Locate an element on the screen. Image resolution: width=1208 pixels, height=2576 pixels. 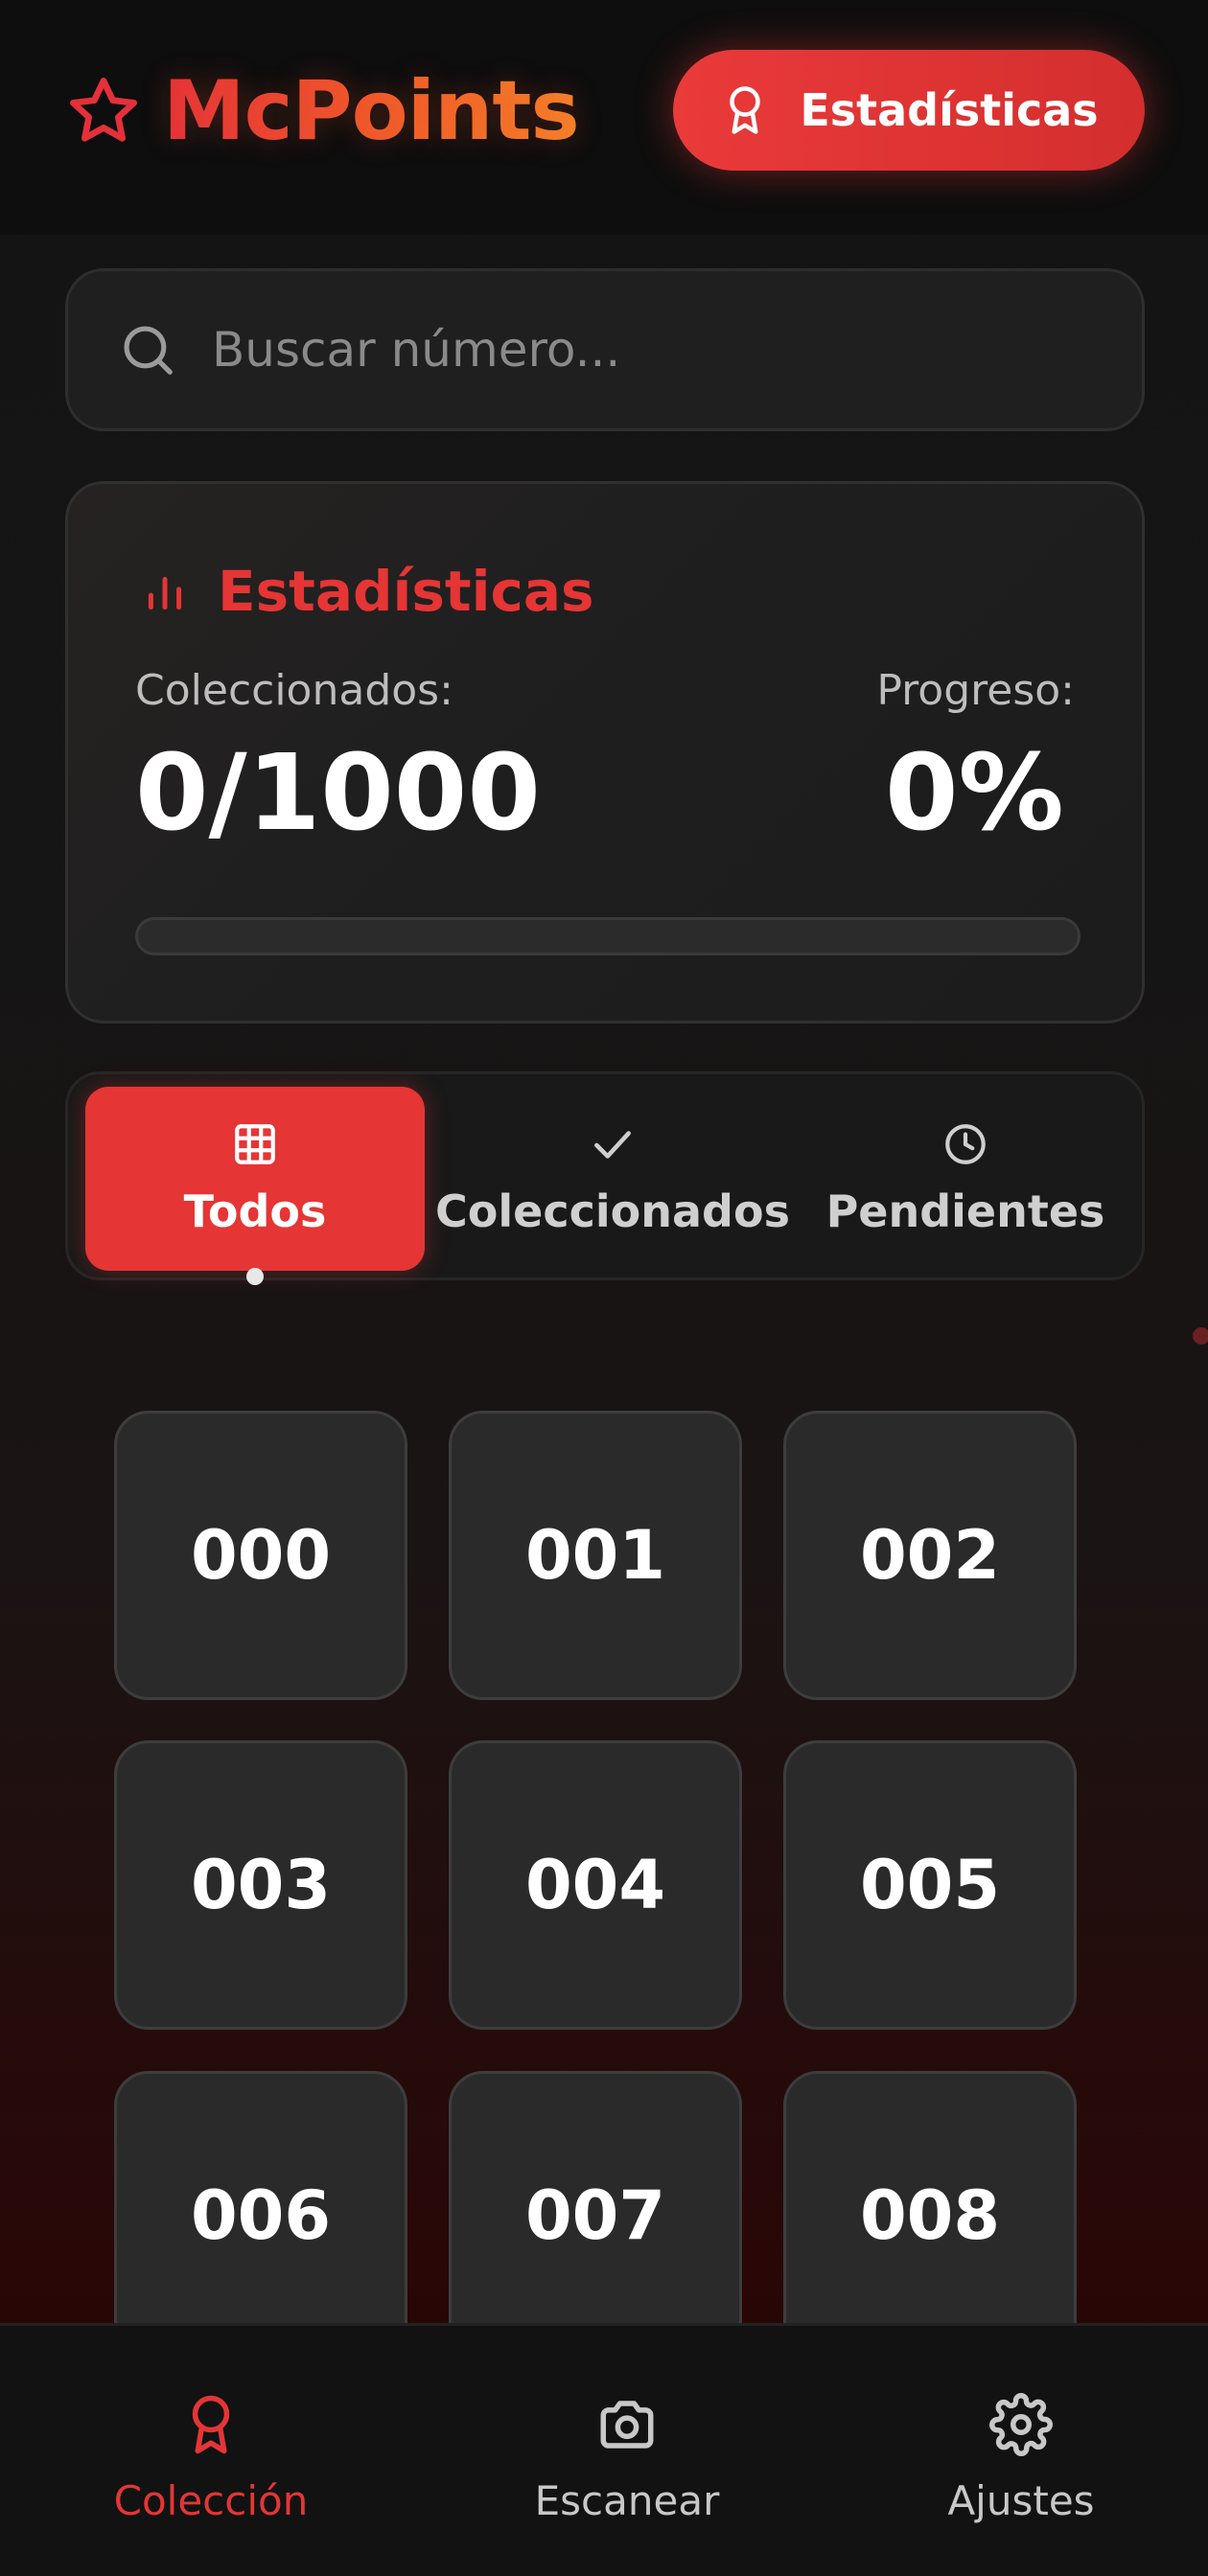
number-tile: 005 is located at coordinates (930, 1885).